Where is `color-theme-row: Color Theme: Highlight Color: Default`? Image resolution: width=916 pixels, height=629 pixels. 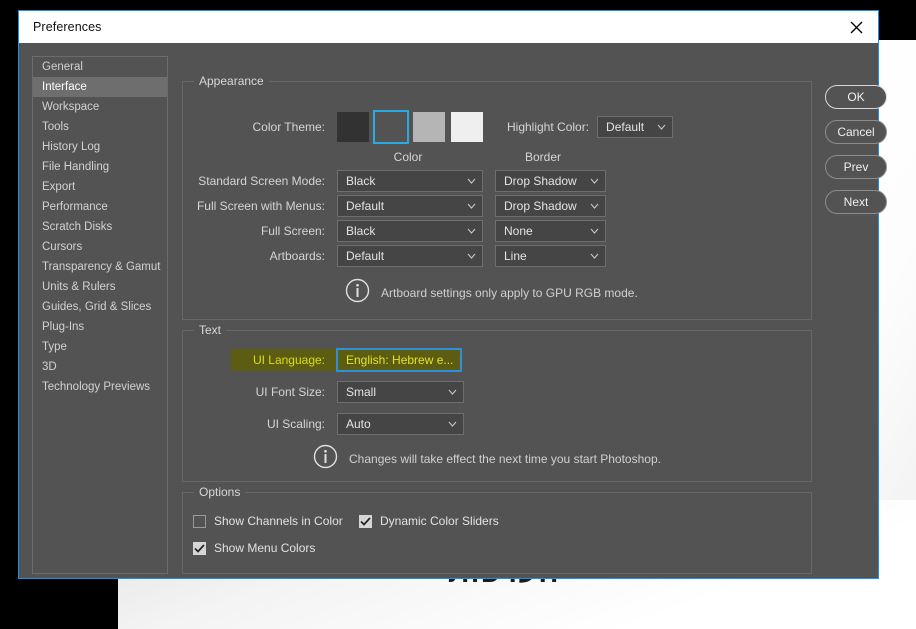
color-theme-row: Color Theme: Highlight Color: Default is located at coordinates (433, 127).